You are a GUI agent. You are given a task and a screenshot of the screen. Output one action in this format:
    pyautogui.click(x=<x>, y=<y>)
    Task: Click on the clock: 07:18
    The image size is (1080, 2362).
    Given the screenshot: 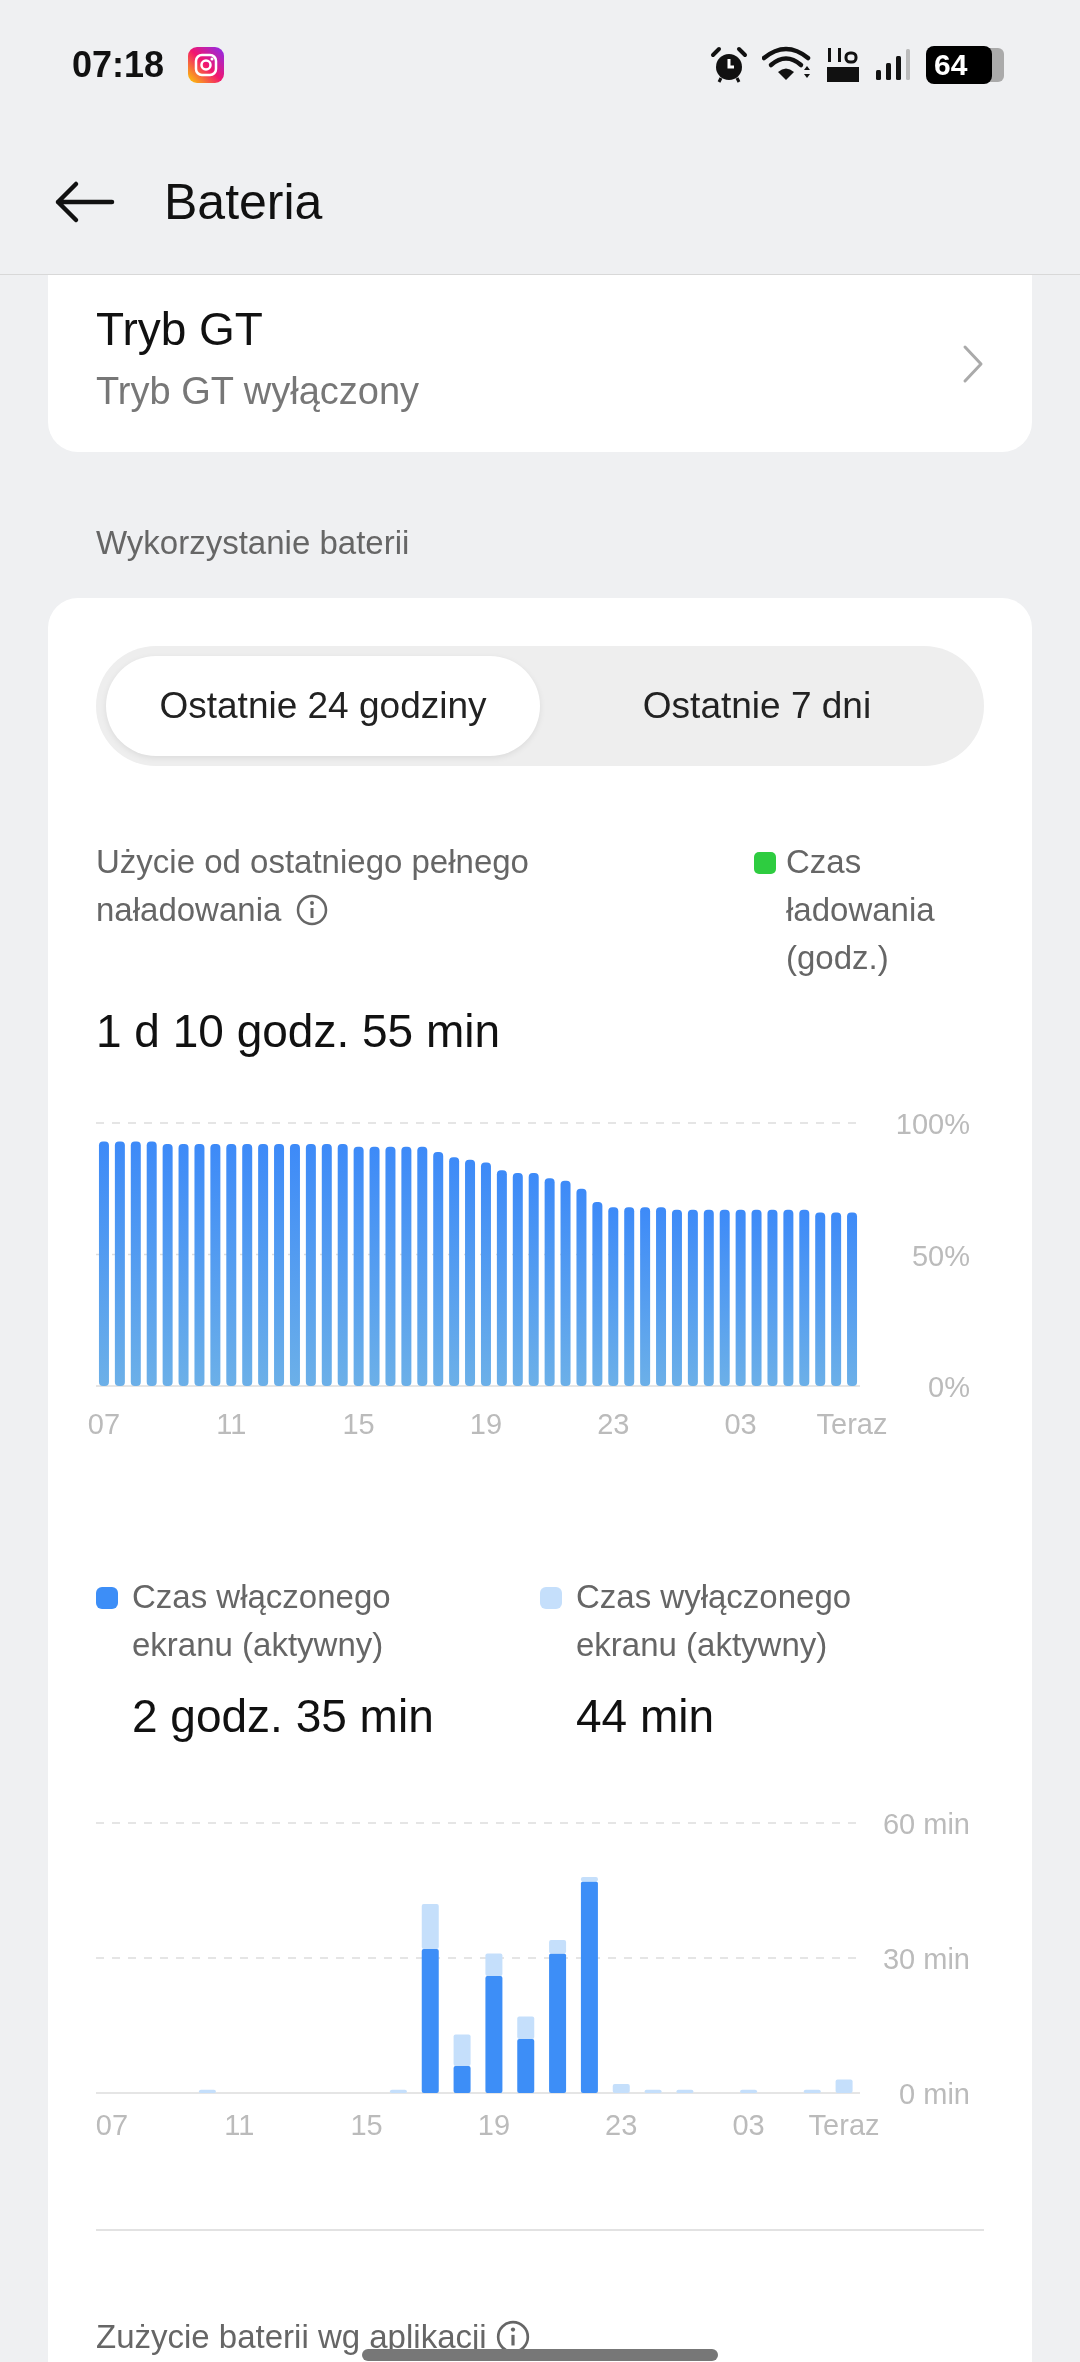 What is the action you would take?
    pyautogui.click(x=118, y=65)
    